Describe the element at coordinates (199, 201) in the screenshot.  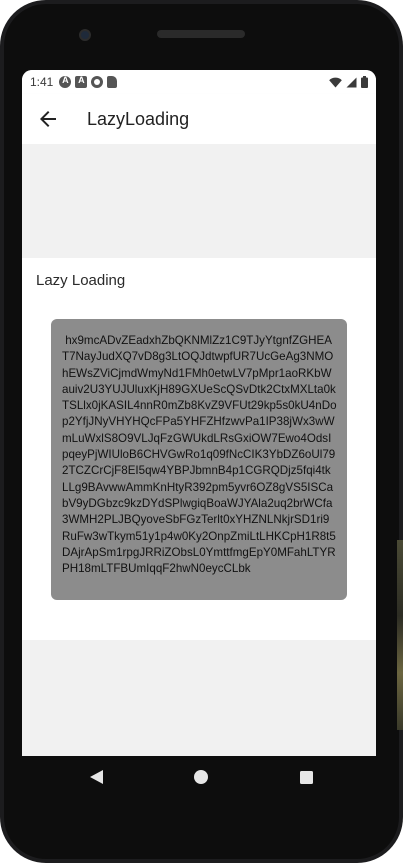
I see `top-spacer` at that location.